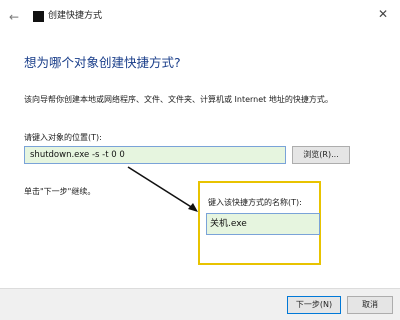 Image resolution: width=400 pixels, height=320 pixels. Describe the element at coordinates (75, 16) in the screenshot. I see `window-title: 创建快捷方式` at that location.